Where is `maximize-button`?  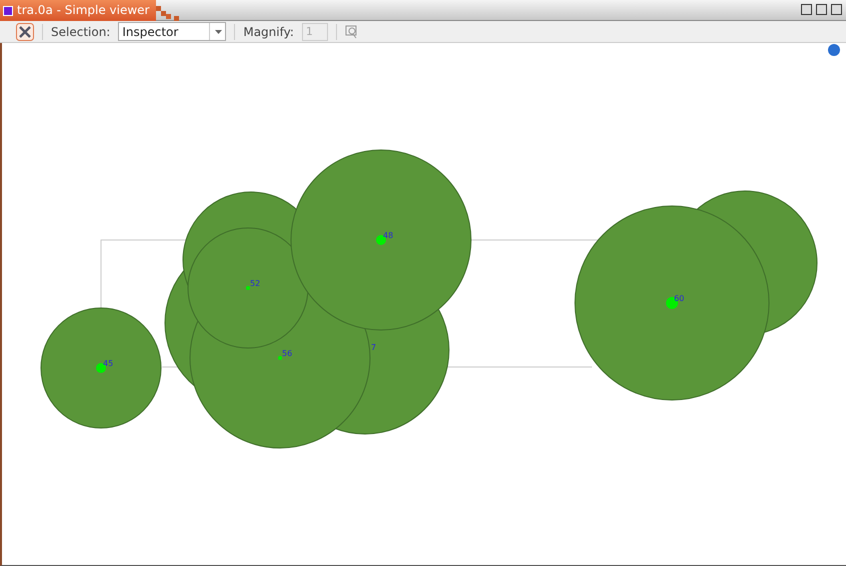
maximize-button is located at coordinates (821, 9).